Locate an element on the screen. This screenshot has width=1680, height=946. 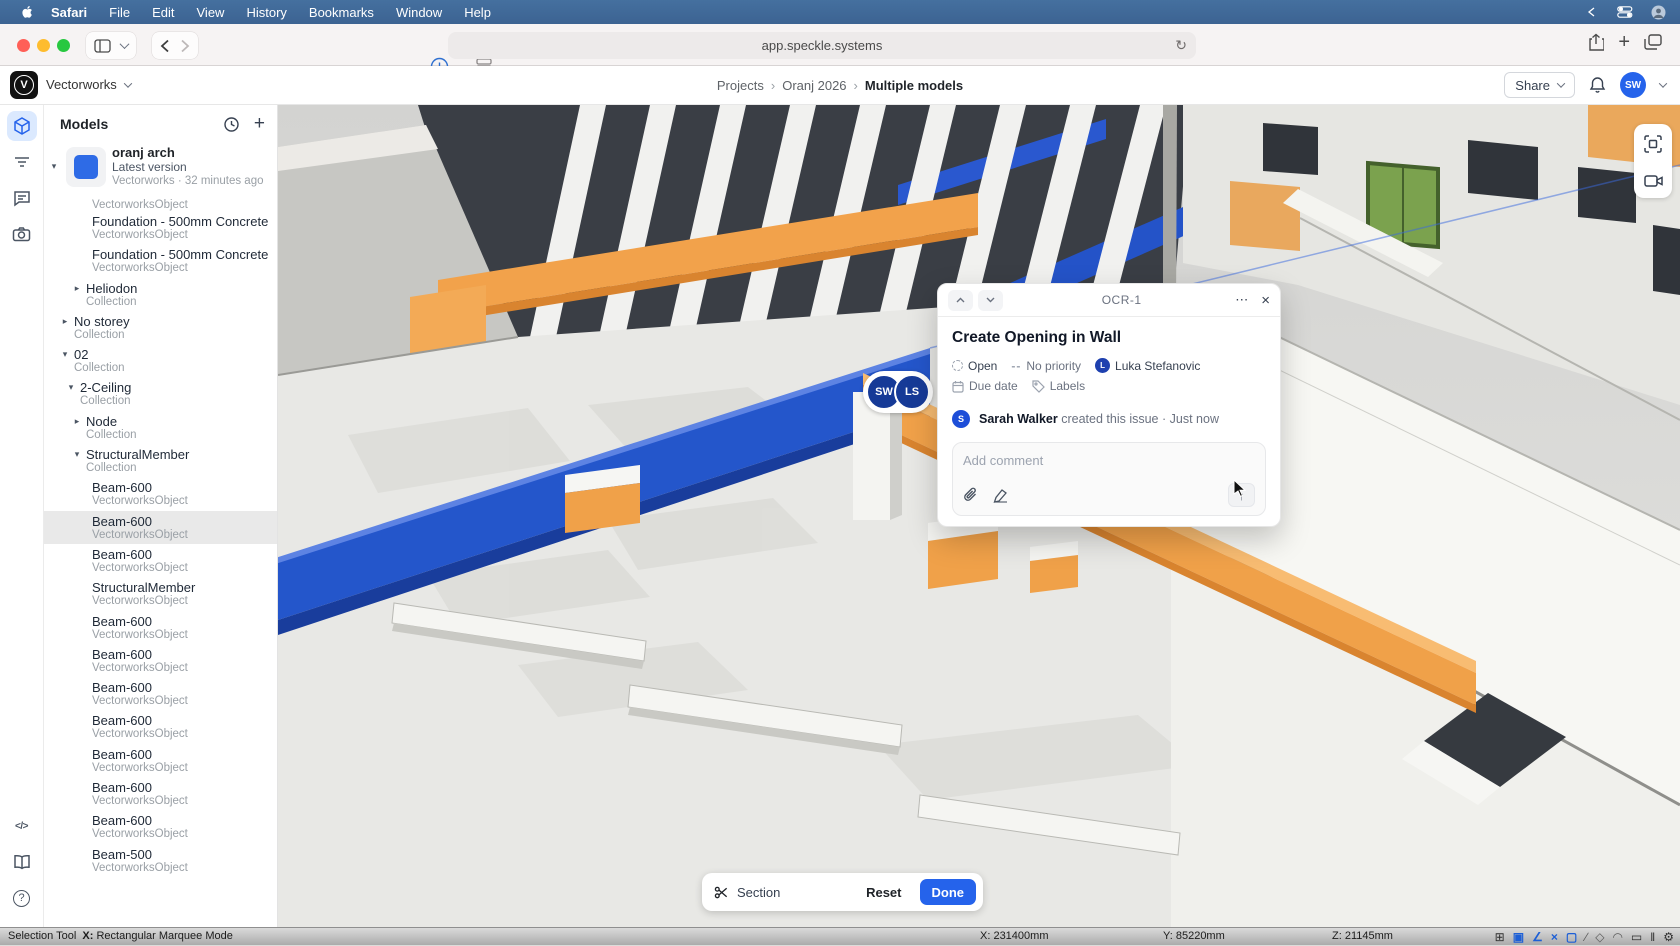
window-close-button is located at coordinates (23, 45).